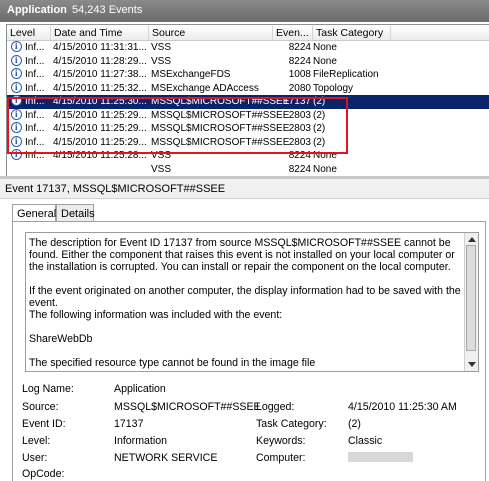 The image size is (489, 481). What do you see at coordinates (187, 407) in the screenshot?
I see `source-value: MSSQL$MICROSOFT##SSEE` at bounding box center [187, 407].